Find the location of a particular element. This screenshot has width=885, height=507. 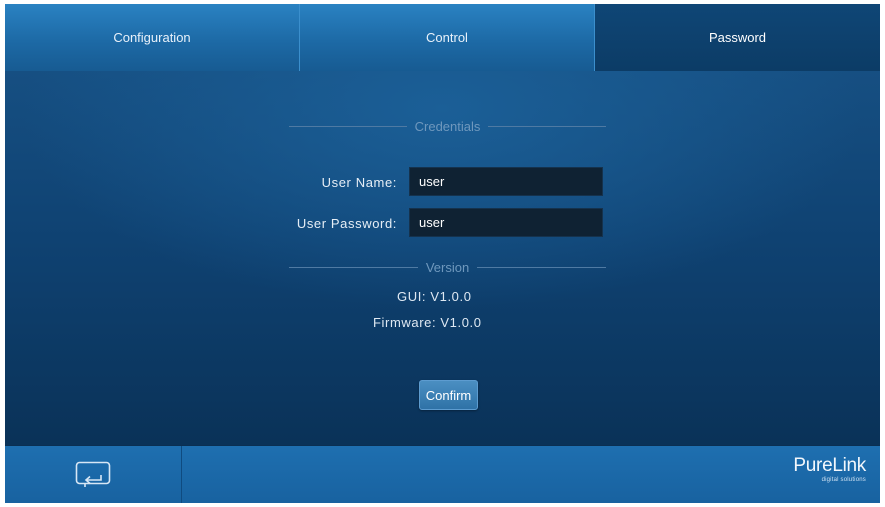

brand-name: PureLink is located at coordinates (829, 465).